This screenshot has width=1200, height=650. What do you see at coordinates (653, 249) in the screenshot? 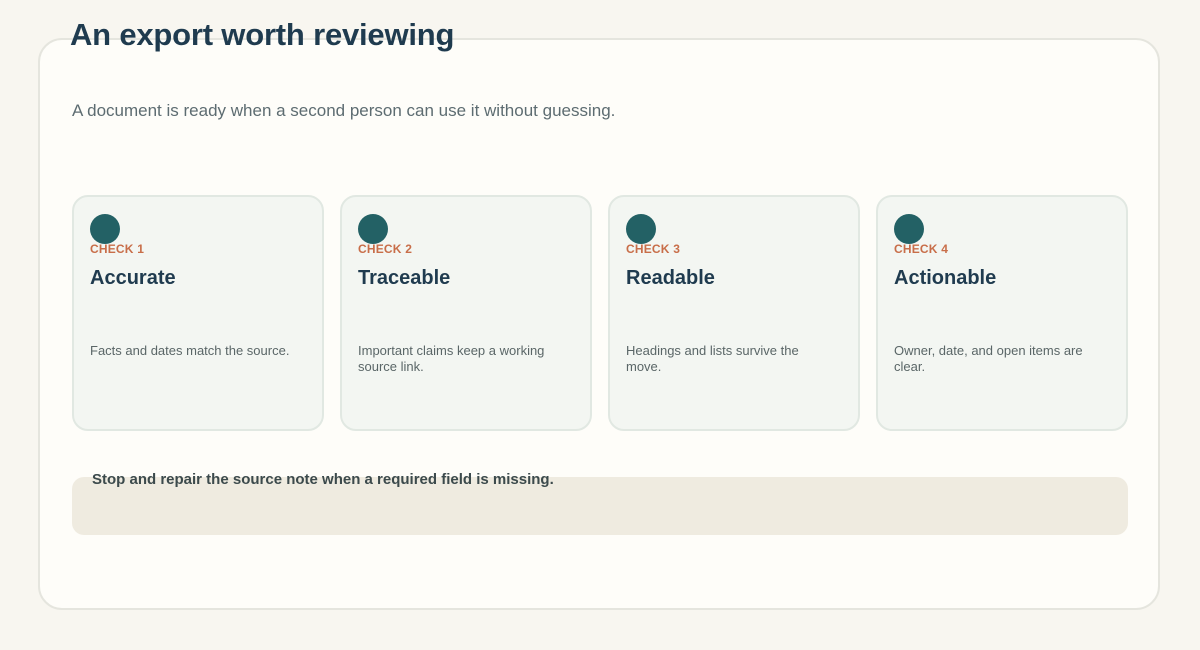
I see `check-kicker: CHECK 3` at bounding box center [653, 249].